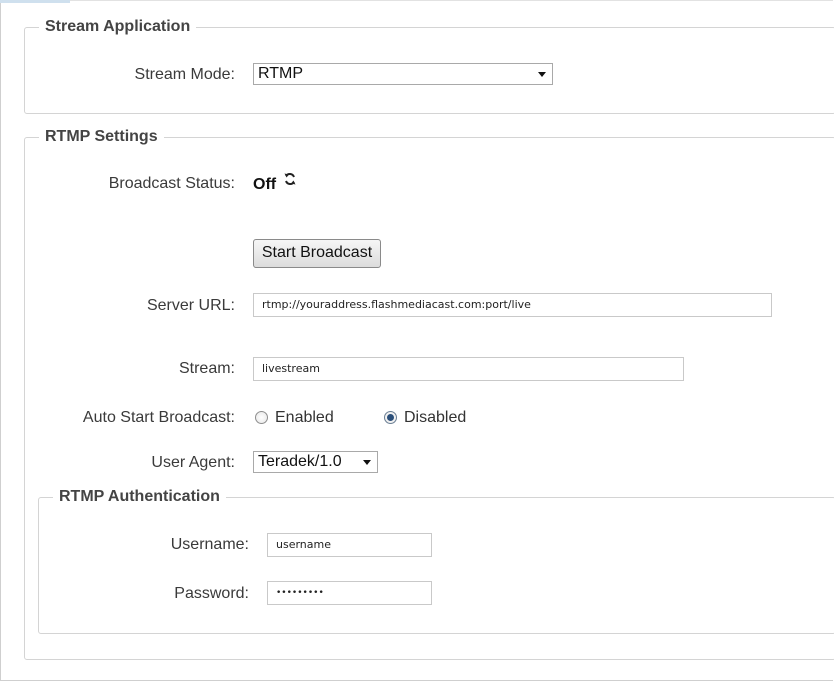  What do you see at coordinates (118, 26) in the screenshot?
I see `stream-application-legend: Stream Application` at bounding box center [118, 26].